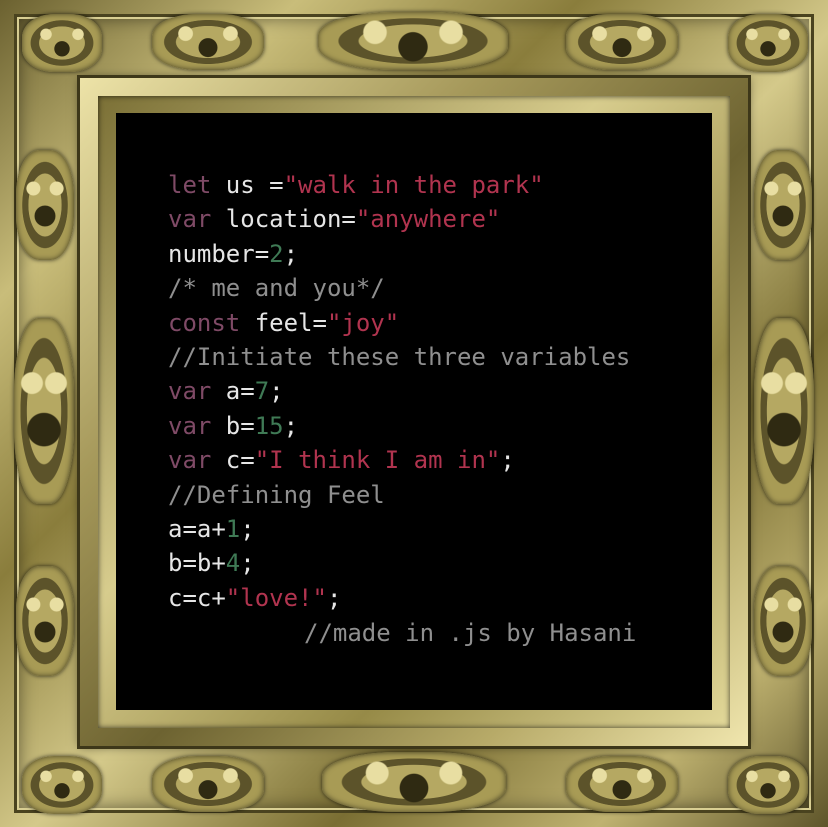 This screenshot has width=828, height=827. Describe the element at coordinates (276, 253) in the screenshot. I see `code-token-number: 2` at that location.